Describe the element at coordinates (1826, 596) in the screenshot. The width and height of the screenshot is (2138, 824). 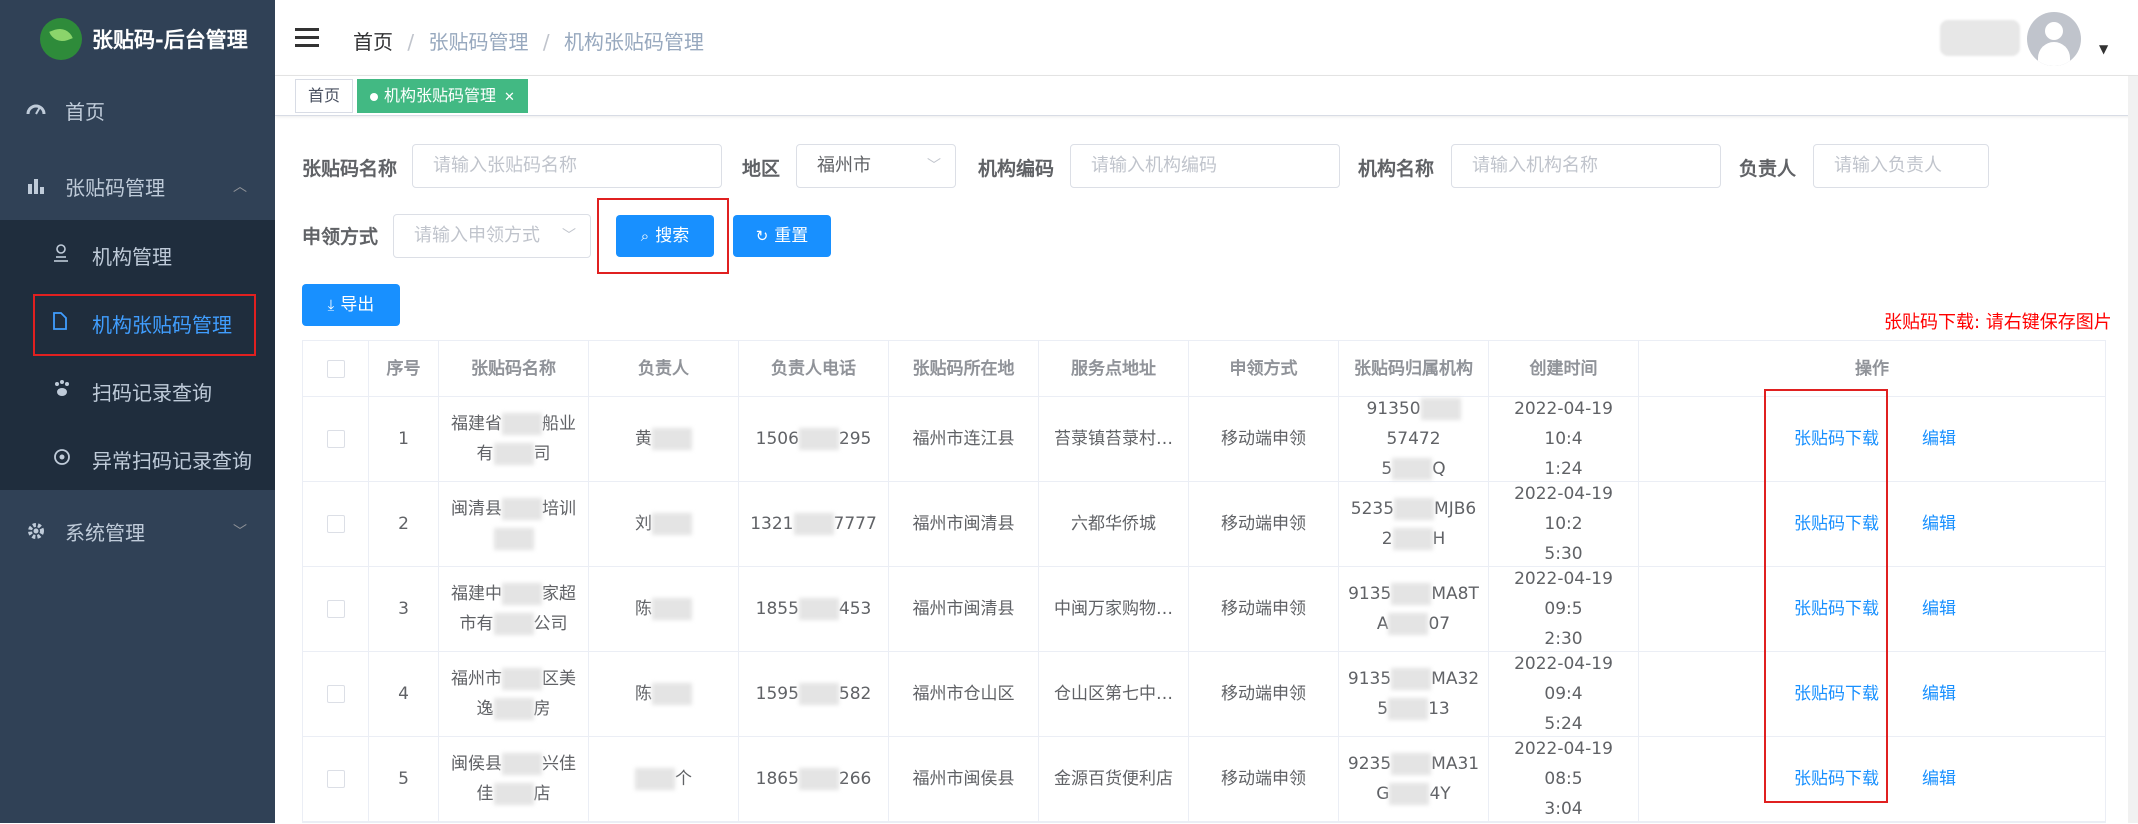
I see `highlight-box` at that location.